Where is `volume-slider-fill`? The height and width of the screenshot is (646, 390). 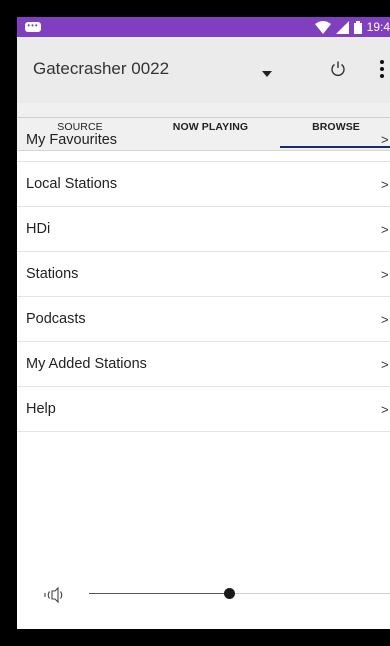
volume-slider-fill is located at coordinates (161, 593).